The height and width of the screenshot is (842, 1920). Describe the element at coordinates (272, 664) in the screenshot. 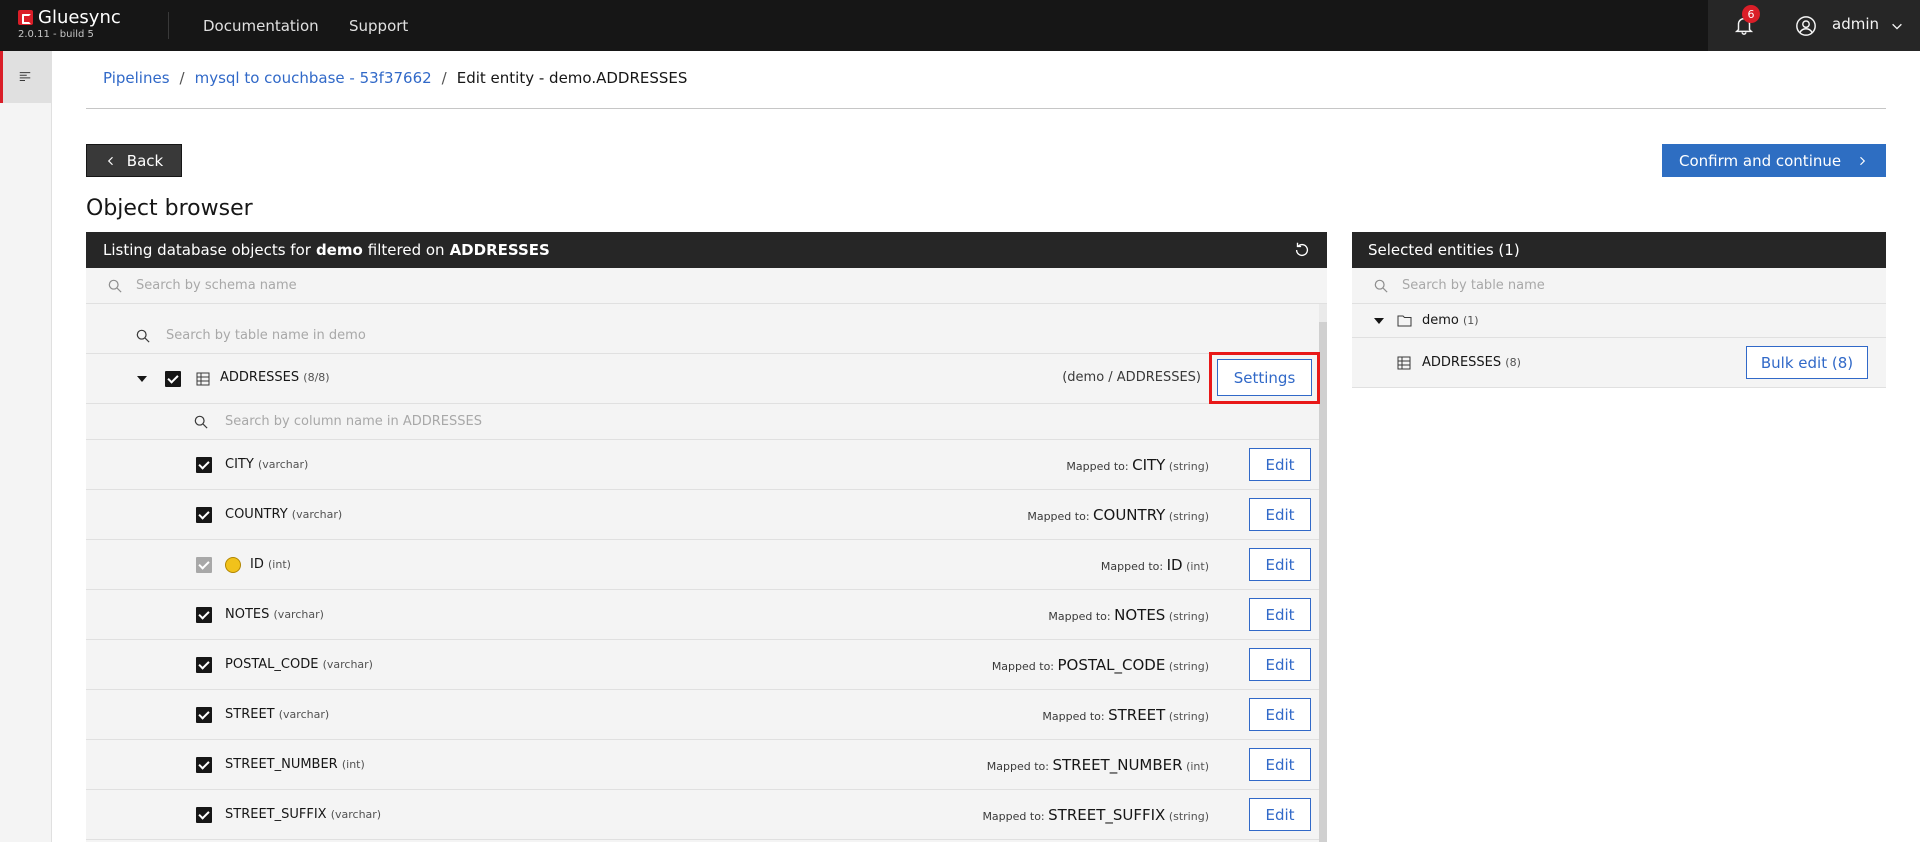

I see `column-name: POSTAL_CODE` at that location.